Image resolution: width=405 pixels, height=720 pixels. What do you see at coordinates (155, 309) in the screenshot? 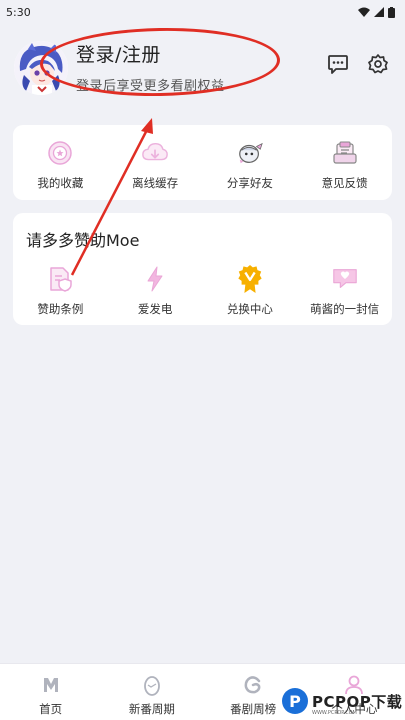
I see `afdian-label: 爱发电` at bounding box center [155, 309].